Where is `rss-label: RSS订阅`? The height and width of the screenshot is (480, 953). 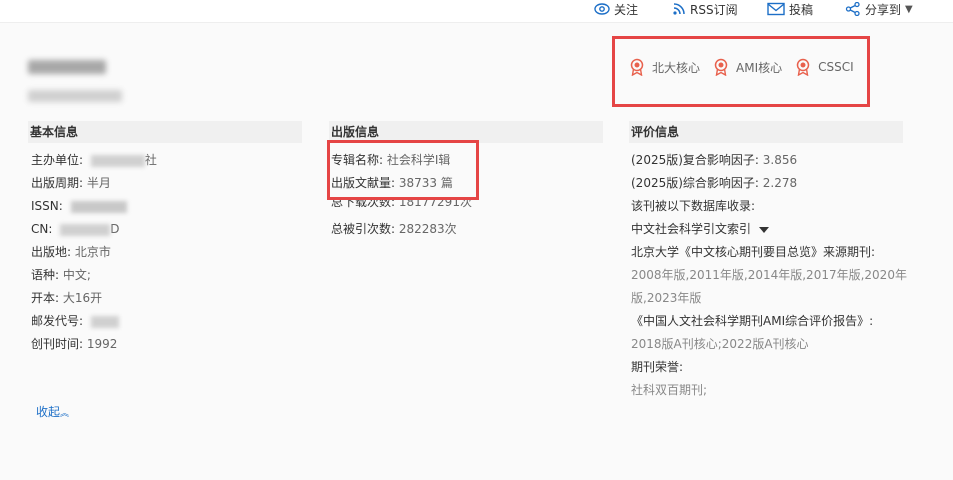
rss-label: RSS订阅 is located at coordinates (714, 9).